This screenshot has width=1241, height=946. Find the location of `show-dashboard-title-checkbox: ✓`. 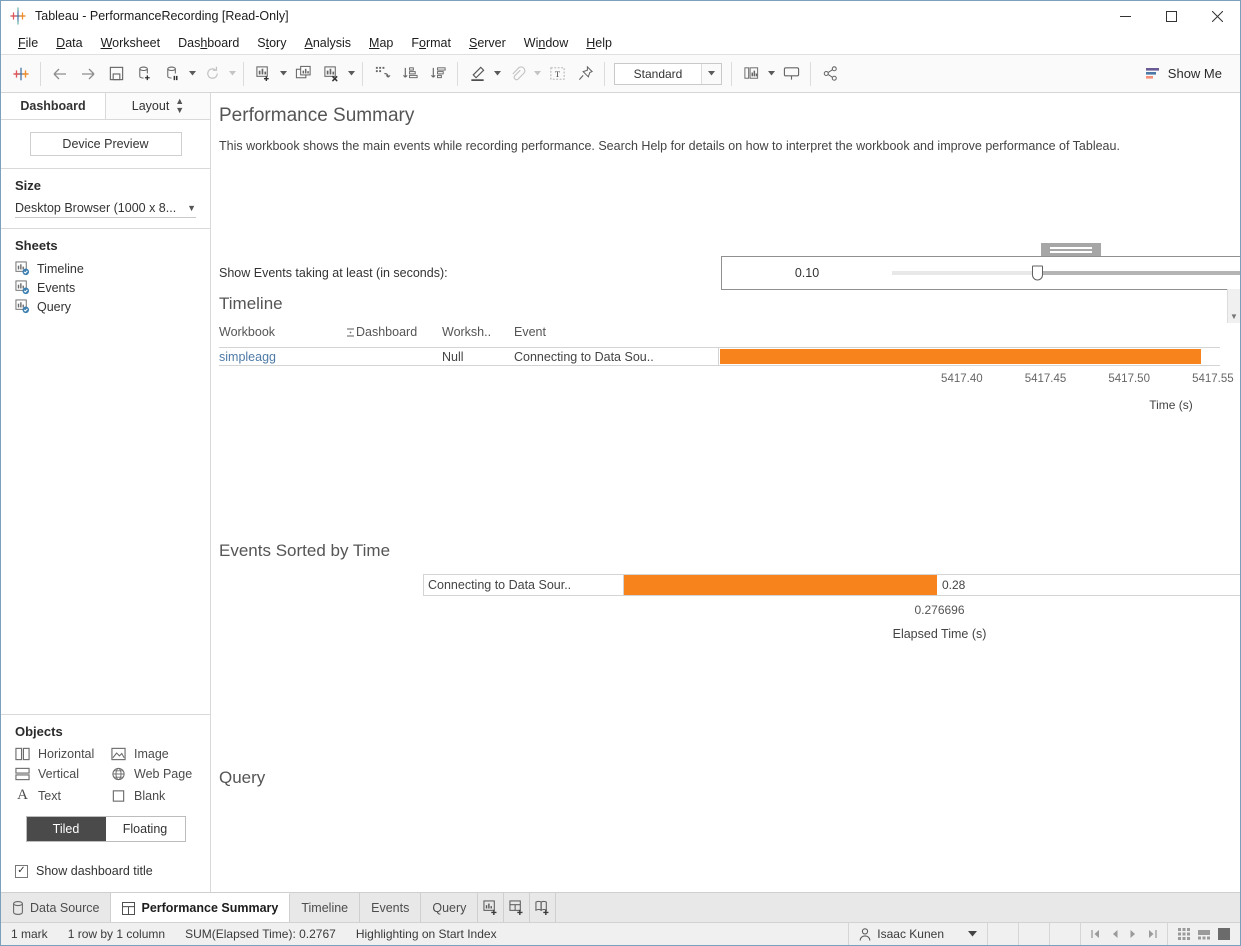

show-dashboard-title-checkbox: ✓ is located at coordinates (21, 871).